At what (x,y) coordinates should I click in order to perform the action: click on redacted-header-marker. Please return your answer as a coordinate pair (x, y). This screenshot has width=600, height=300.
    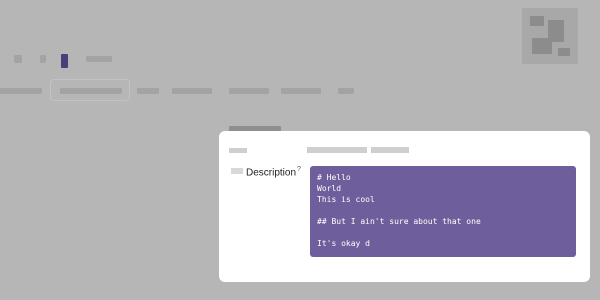
    Looking at the image, I should click on (64, 61).